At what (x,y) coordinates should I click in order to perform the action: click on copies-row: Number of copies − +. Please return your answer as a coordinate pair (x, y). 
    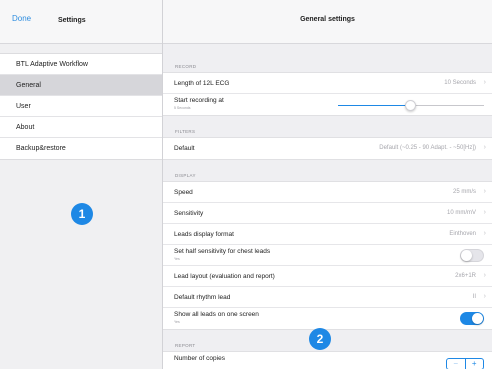
    Looking at the image, I should click on (327, 360).